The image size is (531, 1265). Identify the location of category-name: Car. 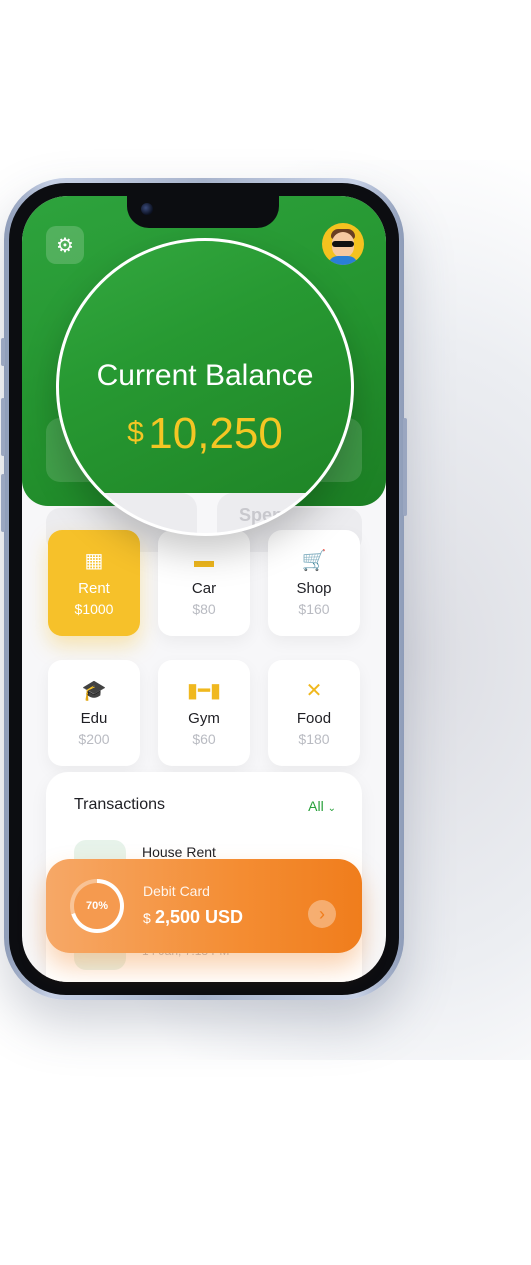
(204, 588).